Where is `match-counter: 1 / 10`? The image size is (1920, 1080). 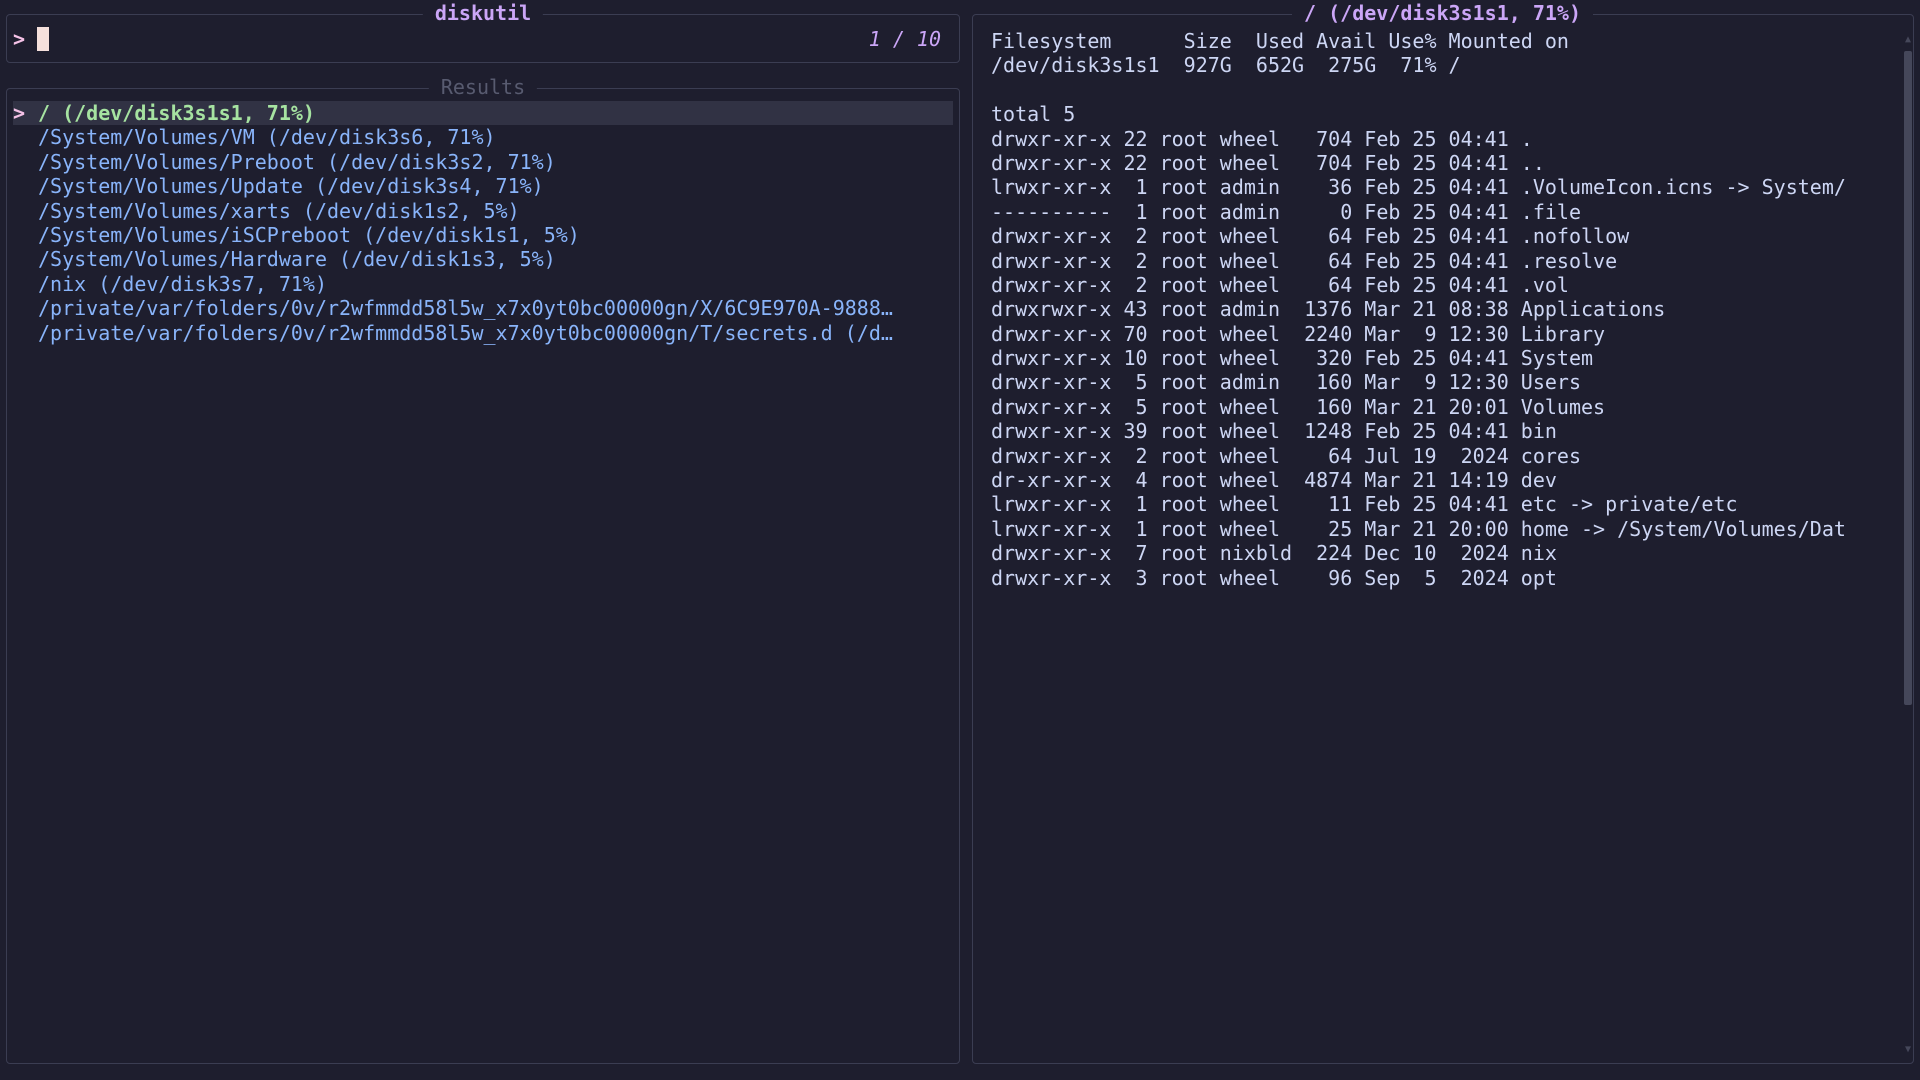
match-counter: 1 / 10 is located at coordinates (904, 39).